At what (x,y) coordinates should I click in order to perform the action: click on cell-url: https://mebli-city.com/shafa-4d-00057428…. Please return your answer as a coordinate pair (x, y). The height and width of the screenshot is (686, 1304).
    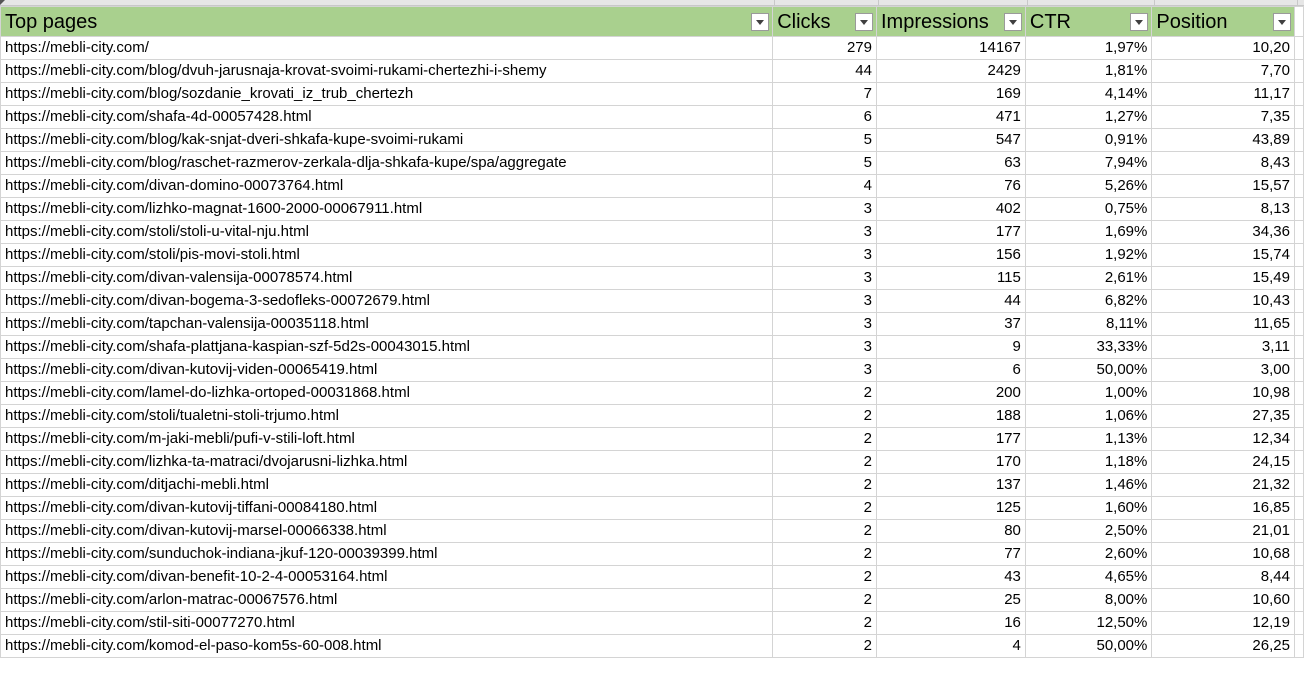
    Looking at the image, I should click on (387, 117).